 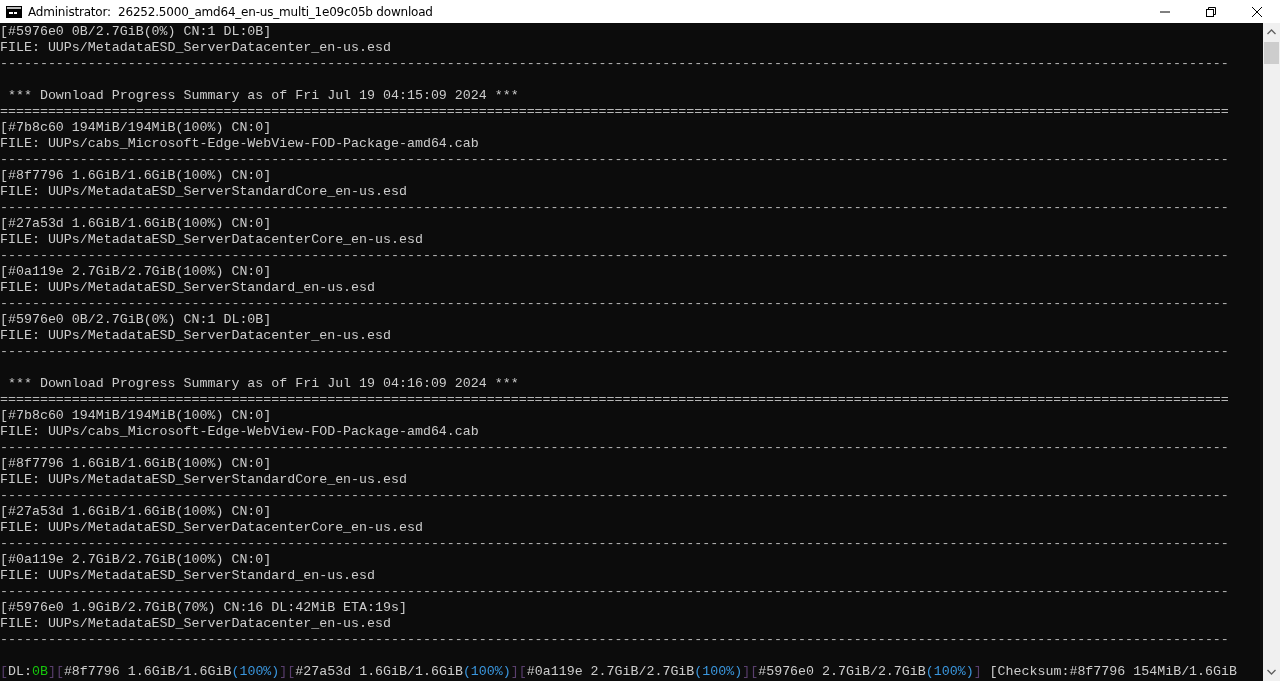 What do you see at coordinates (14, 11) in the screenshot?
I see `terminal-icon` at bounding box center [14, 11].